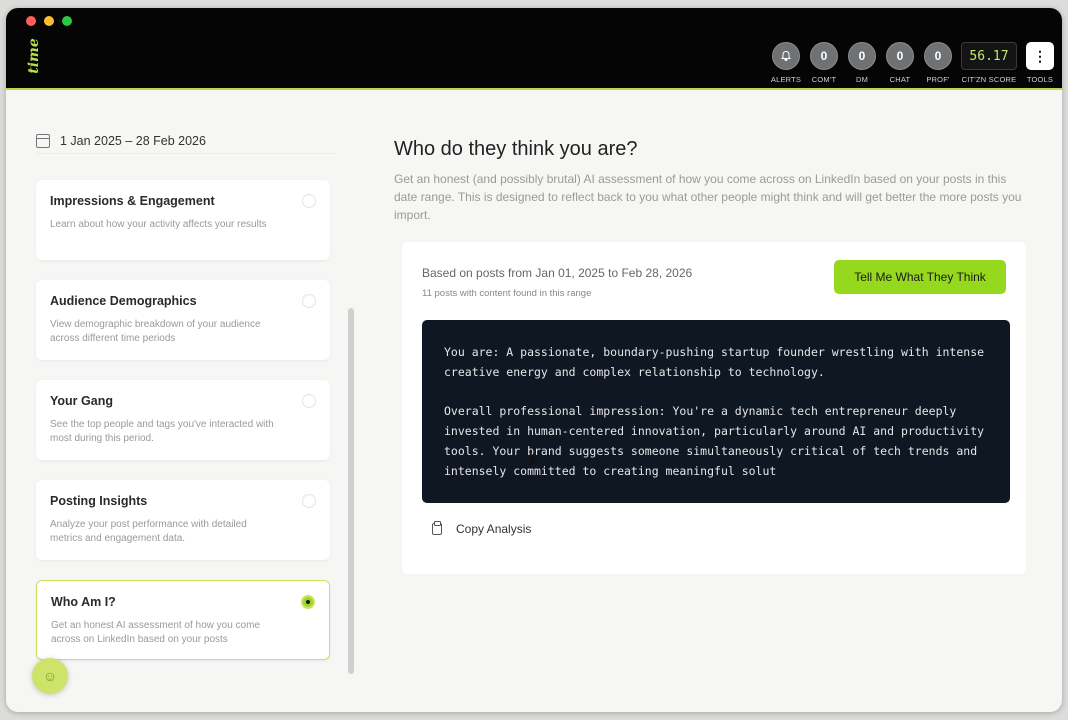 The image size is (1068, 720). I want to click on tell-me-button: Tell Me What They Think, so click(920, 277).